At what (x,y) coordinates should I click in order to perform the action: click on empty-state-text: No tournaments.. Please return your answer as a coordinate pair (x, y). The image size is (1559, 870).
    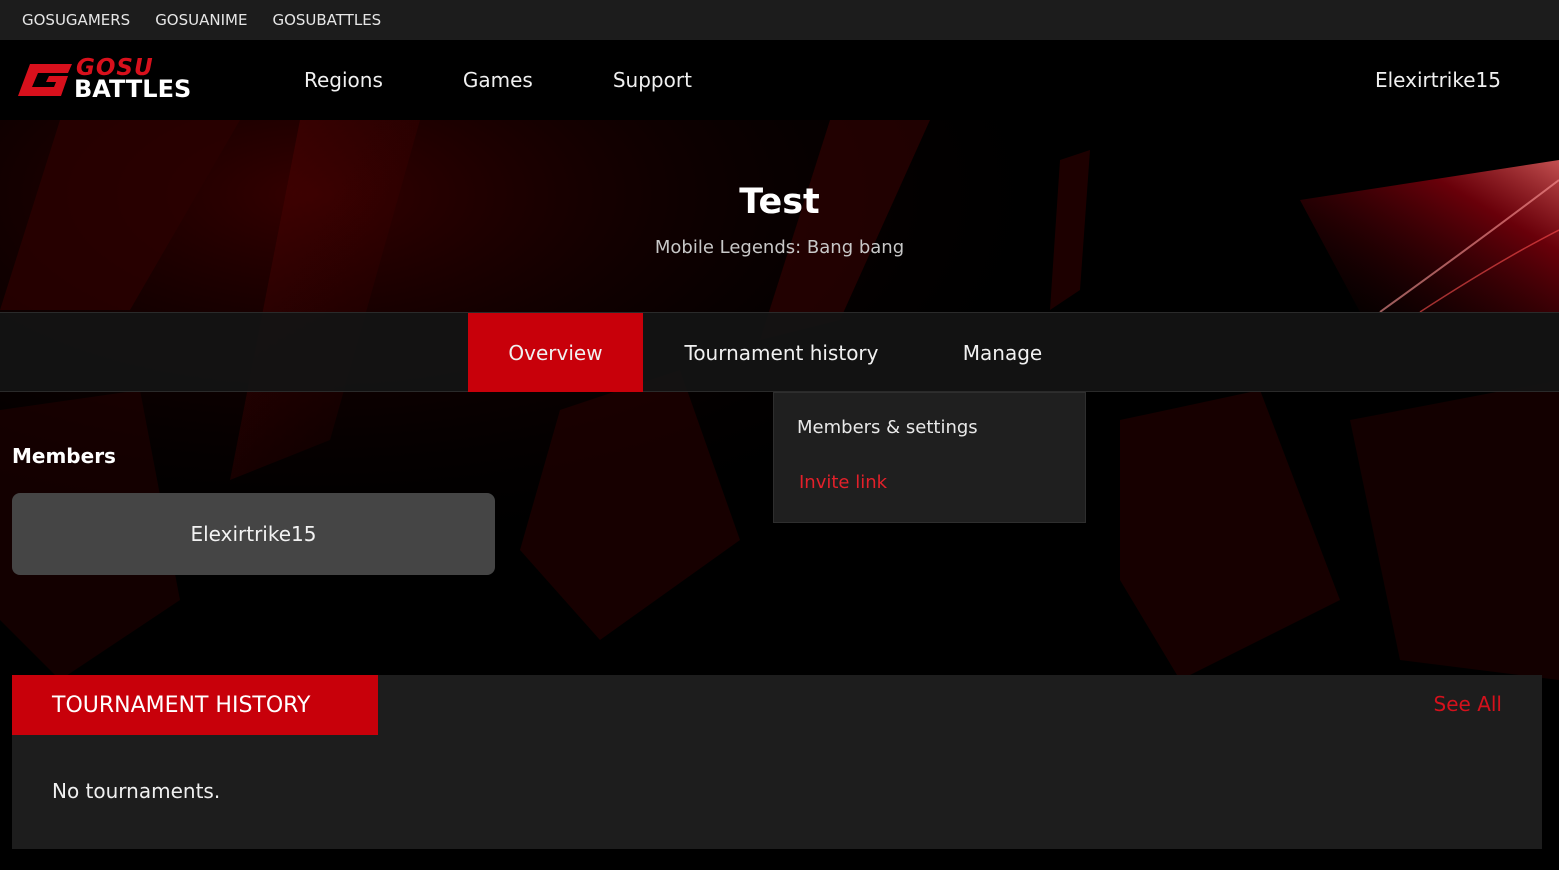
    Looking at the image, I should click on (136, 791).